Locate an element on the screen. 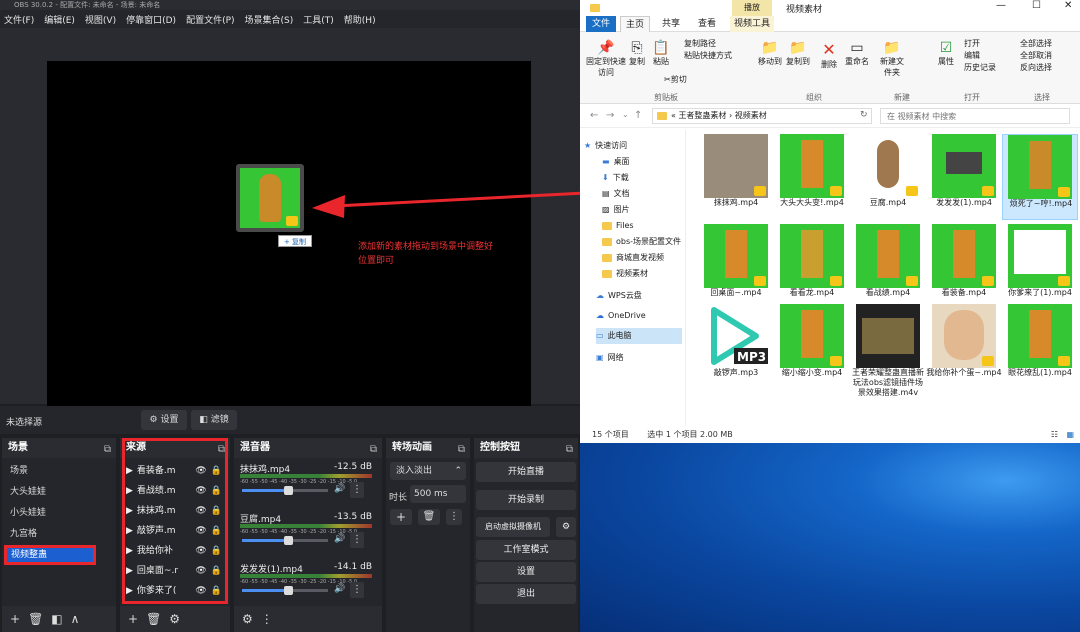  nav-downloads: ⬇ 下载 is located at coordinates (615, 178).